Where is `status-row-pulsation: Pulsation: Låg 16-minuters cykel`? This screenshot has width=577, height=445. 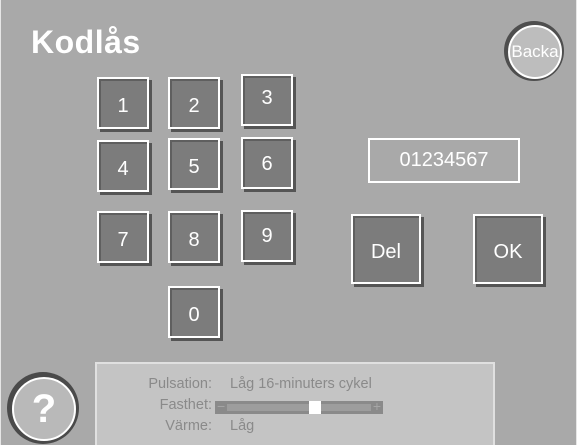 status-row-pulsation: Pulsation: Låg 16-minuters cykel is located at coordinates (297, 386).